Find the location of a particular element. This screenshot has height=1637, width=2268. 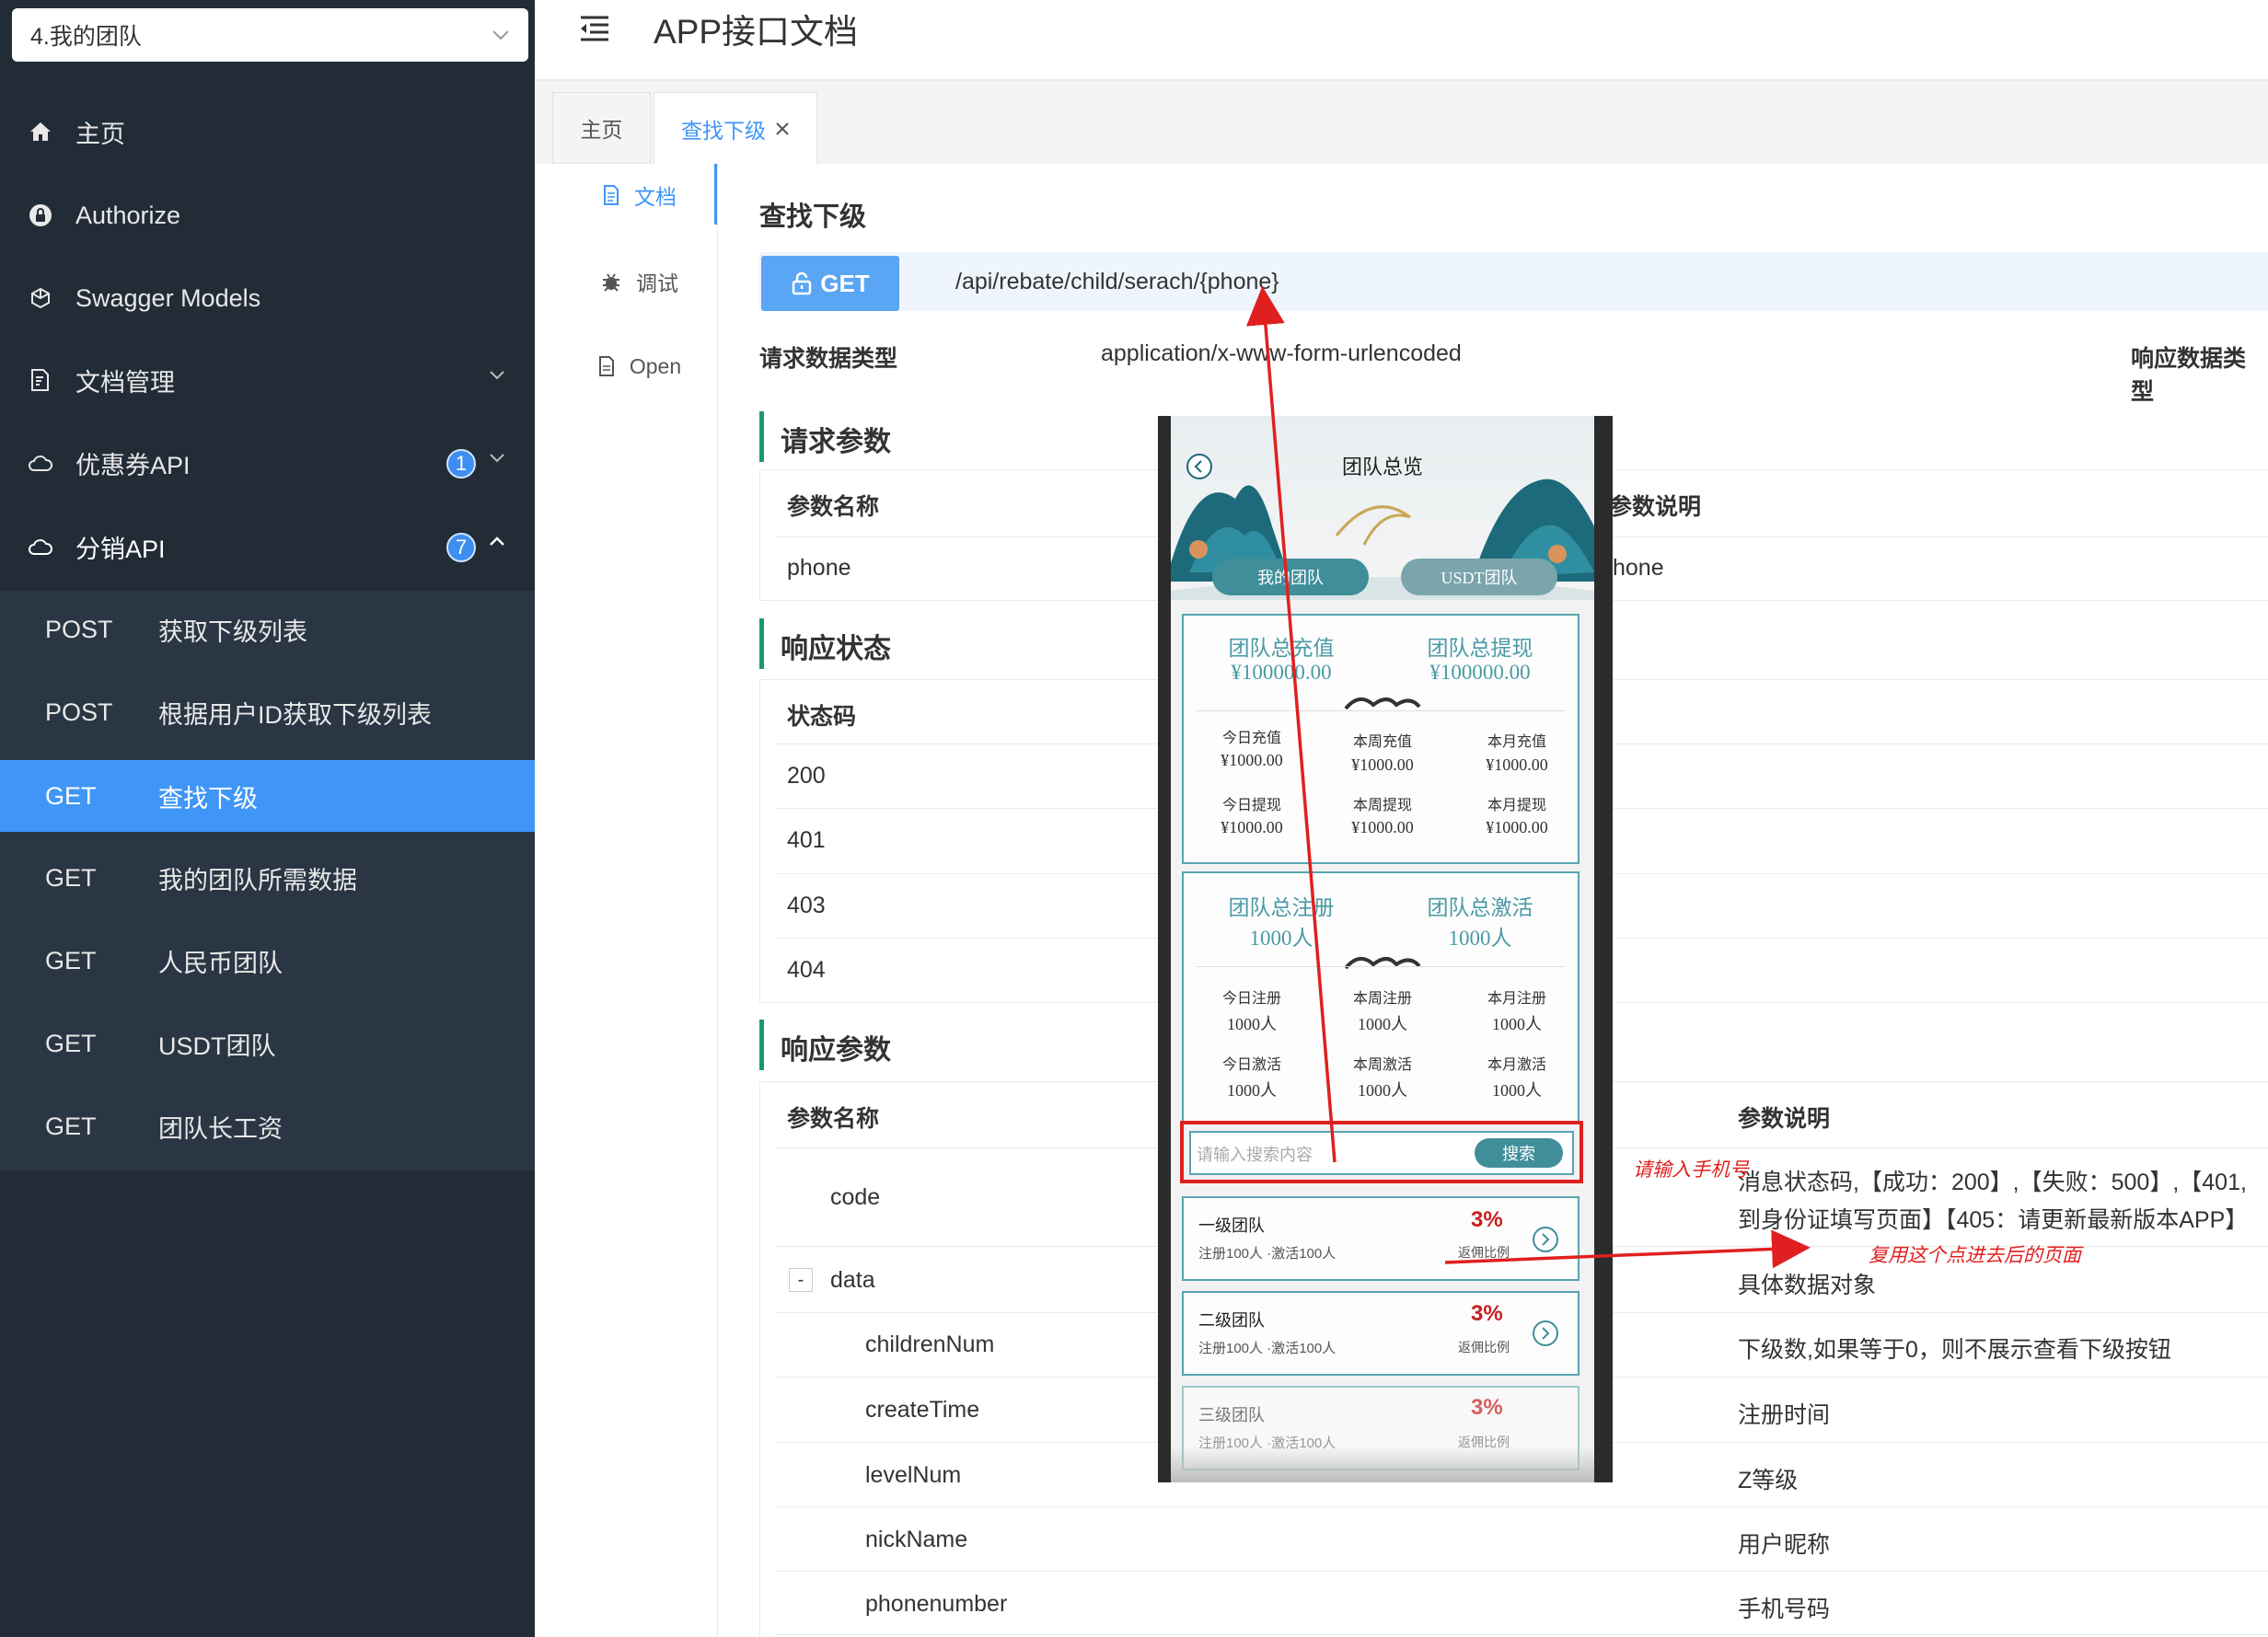

column-header: 参数名称 is located at coordinates (833, 507).